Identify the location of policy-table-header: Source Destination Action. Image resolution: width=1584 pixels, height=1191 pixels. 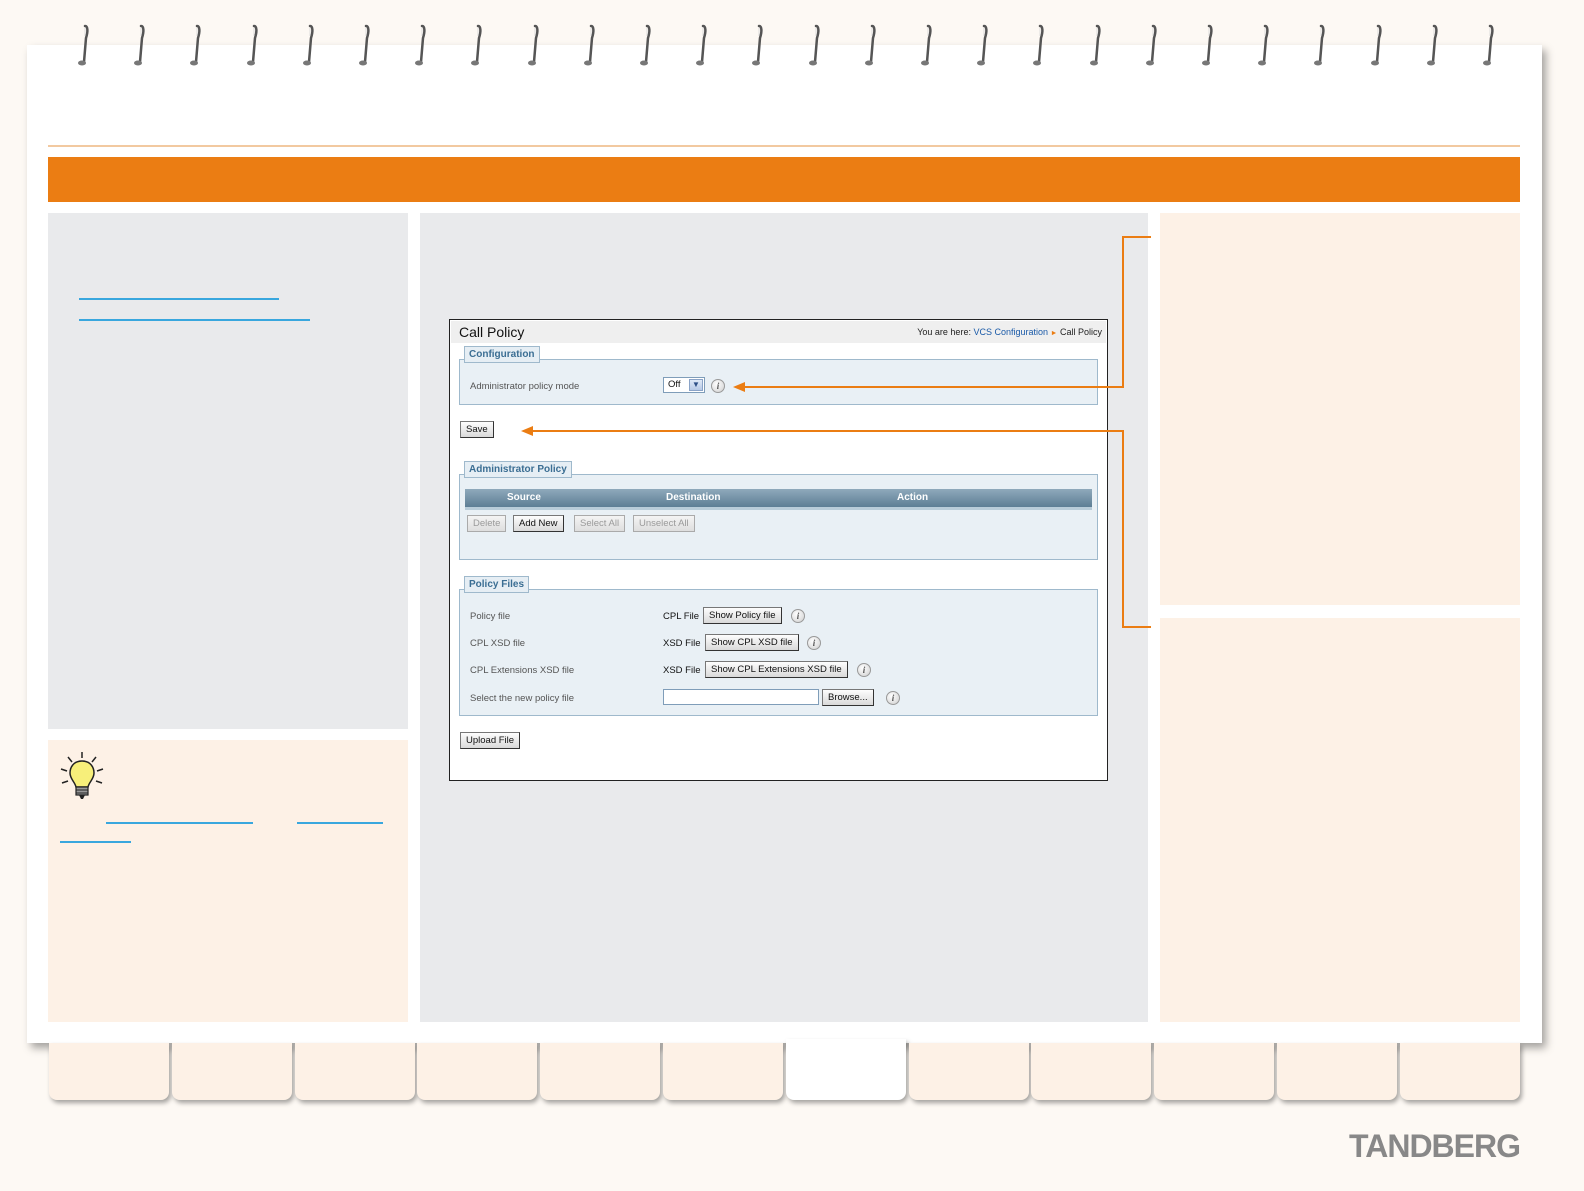
(778, 499).